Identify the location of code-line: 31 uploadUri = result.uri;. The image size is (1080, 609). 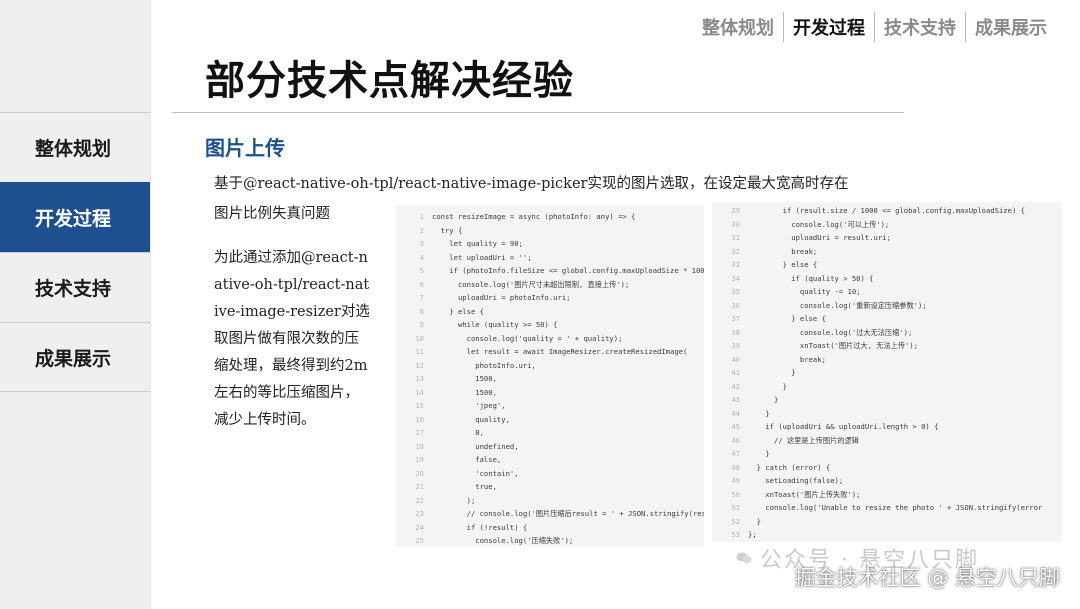
(887, 238).